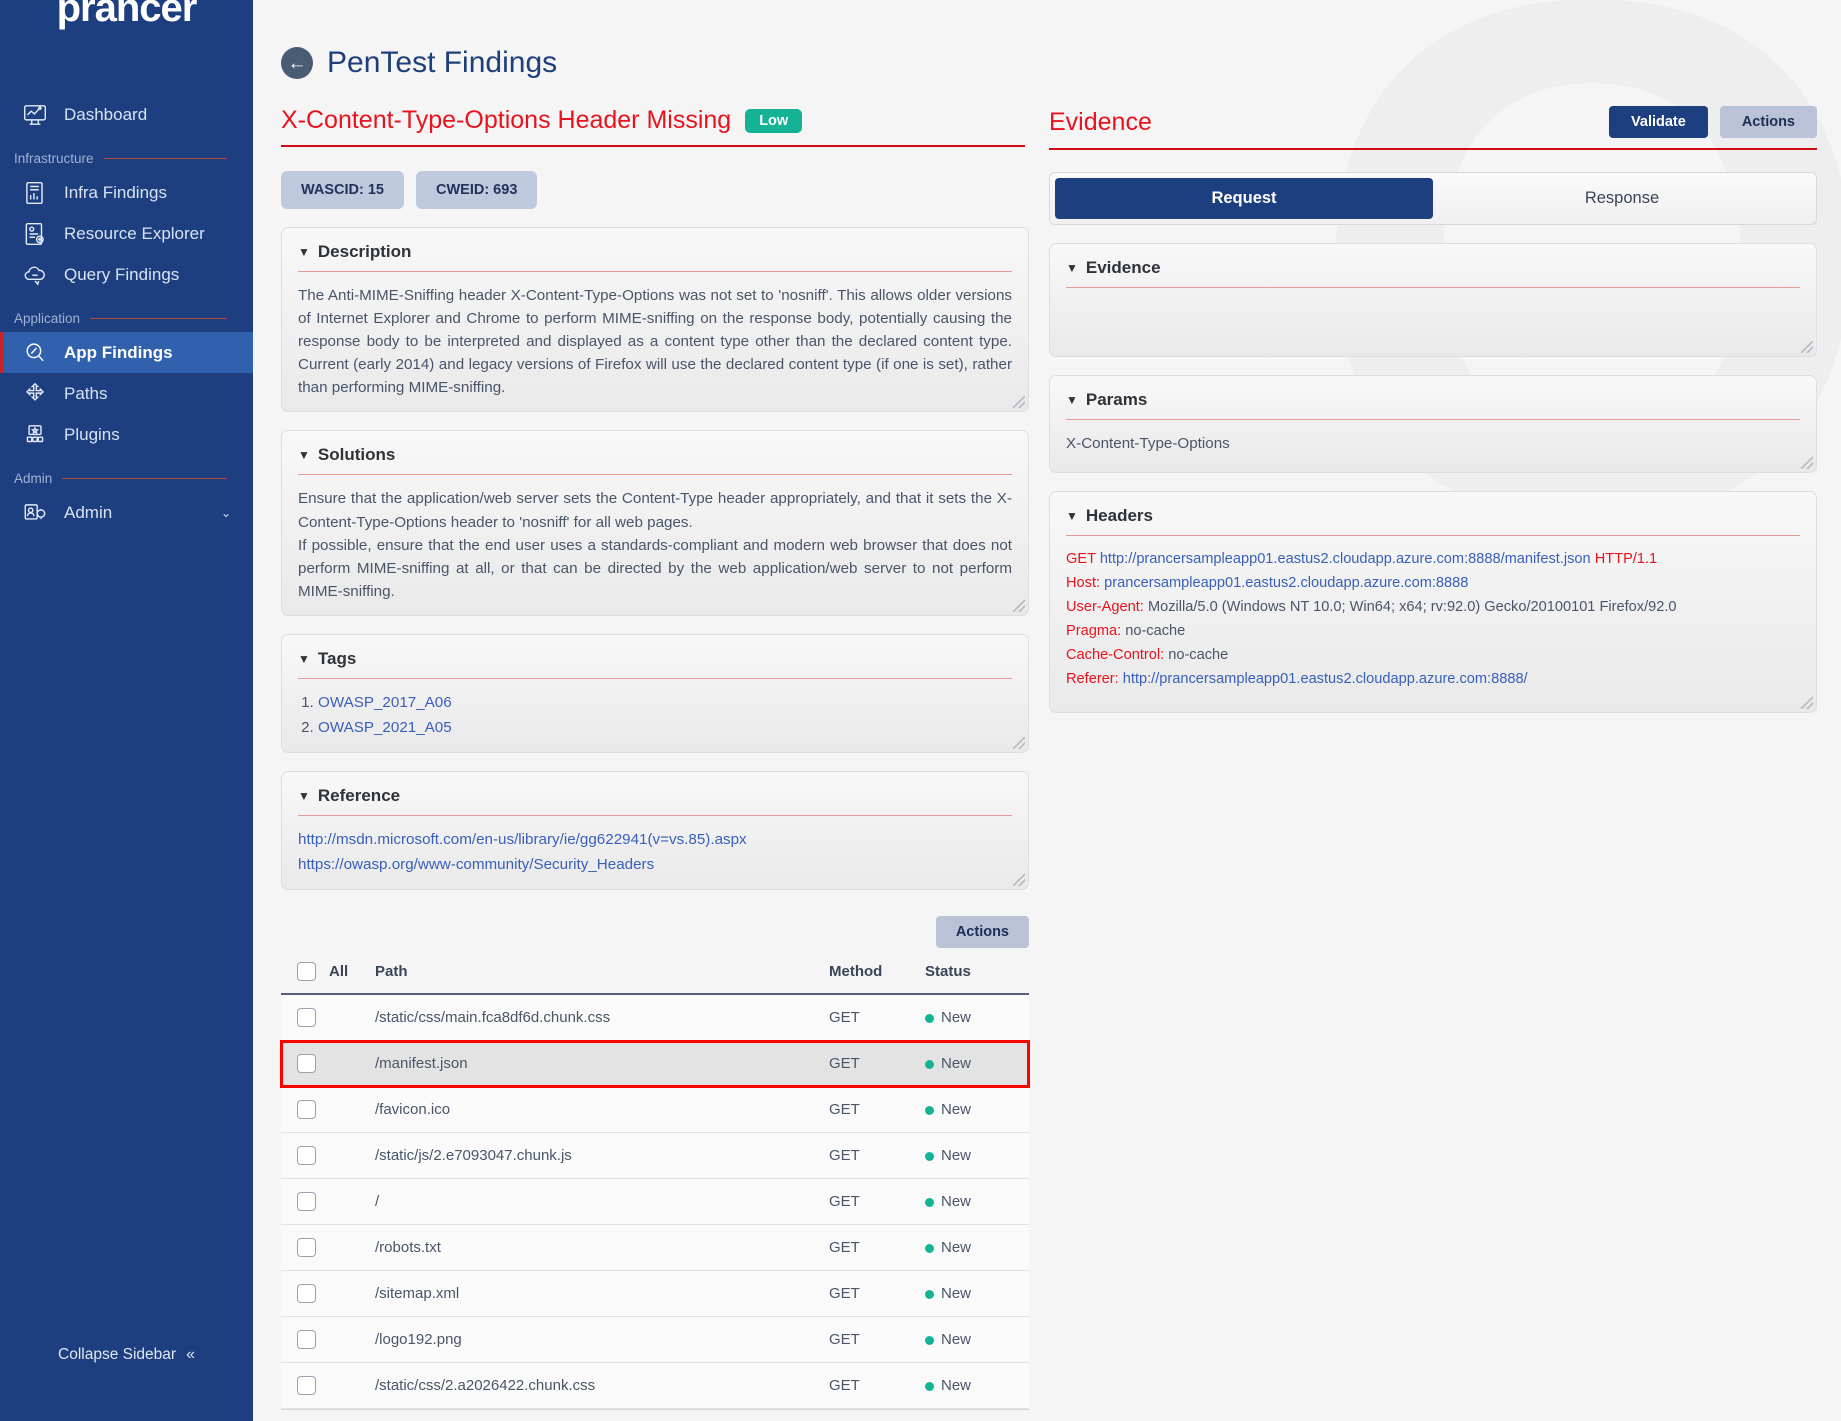 This screenshot has height=1421, width=1841. Describe the element at coordinates (226, 513) in the screenshot. I see `chevron-down-icon: ⌄` at that location.